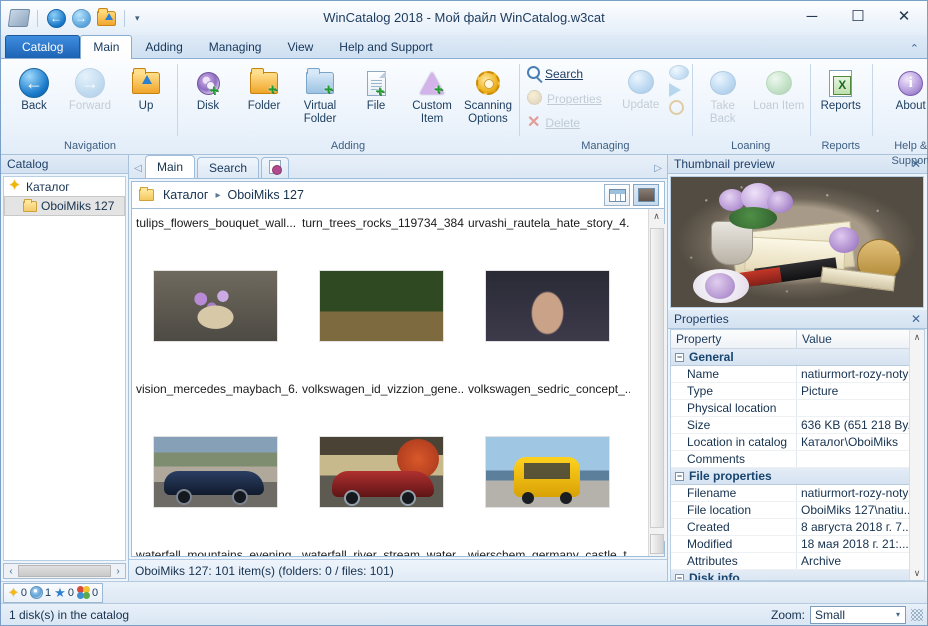 The image size is (928, 626). Describe the element at coordinates (432, 96) in the screenshot. I see `ribbon-button-custom-item: + Custom Item` at that location.